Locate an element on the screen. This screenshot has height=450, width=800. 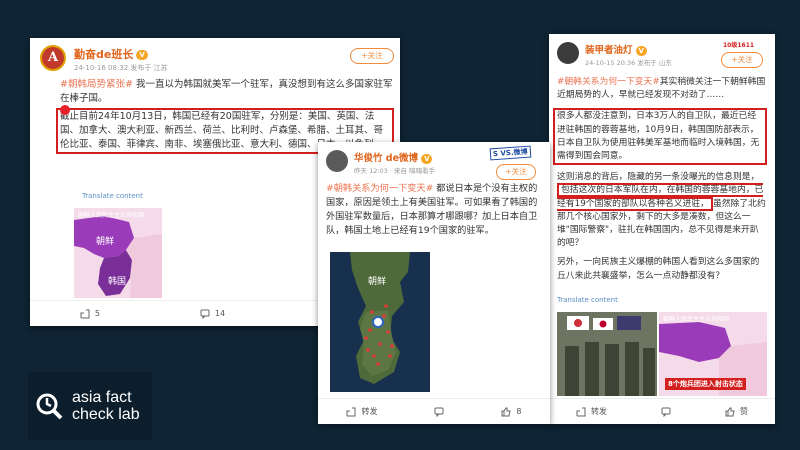
username: 勤奋de班长 is located at coordinates (103, 54).